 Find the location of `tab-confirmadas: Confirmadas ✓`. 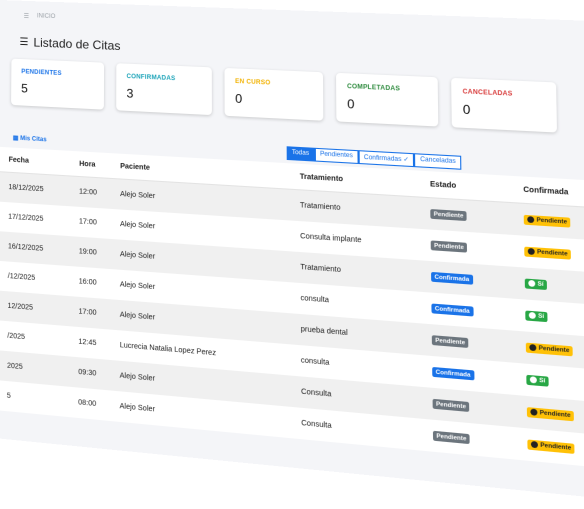

tab-confirmadas: Confirmadas ✓ is located at coordinates (386, 159).